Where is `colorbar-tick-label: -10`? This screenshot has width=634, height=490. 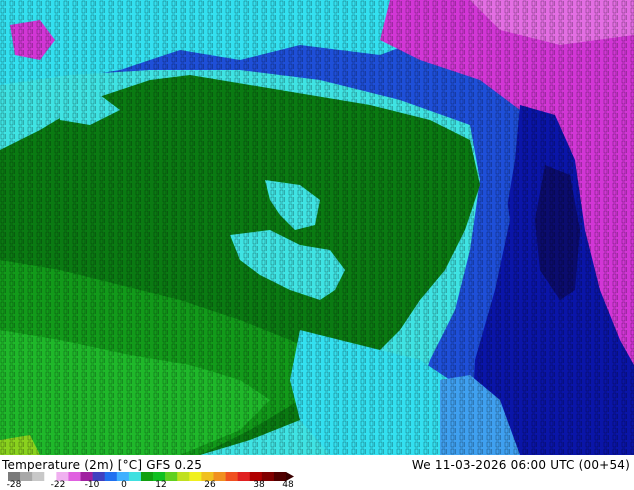
colorbar-tick-label: -10 is located at coordinates (92, 485).